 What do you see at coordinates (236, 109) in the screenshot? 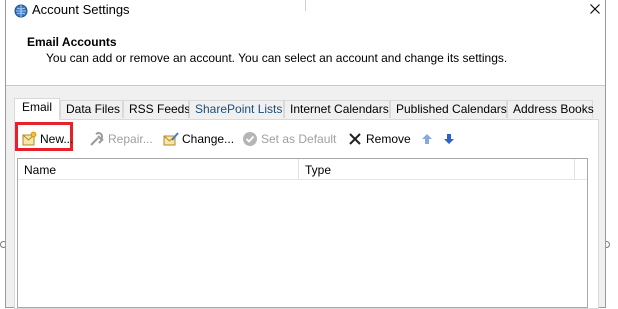
I see `tab-sharepoint-lists: SharePoint Lists` at bounding box center [236, 109].